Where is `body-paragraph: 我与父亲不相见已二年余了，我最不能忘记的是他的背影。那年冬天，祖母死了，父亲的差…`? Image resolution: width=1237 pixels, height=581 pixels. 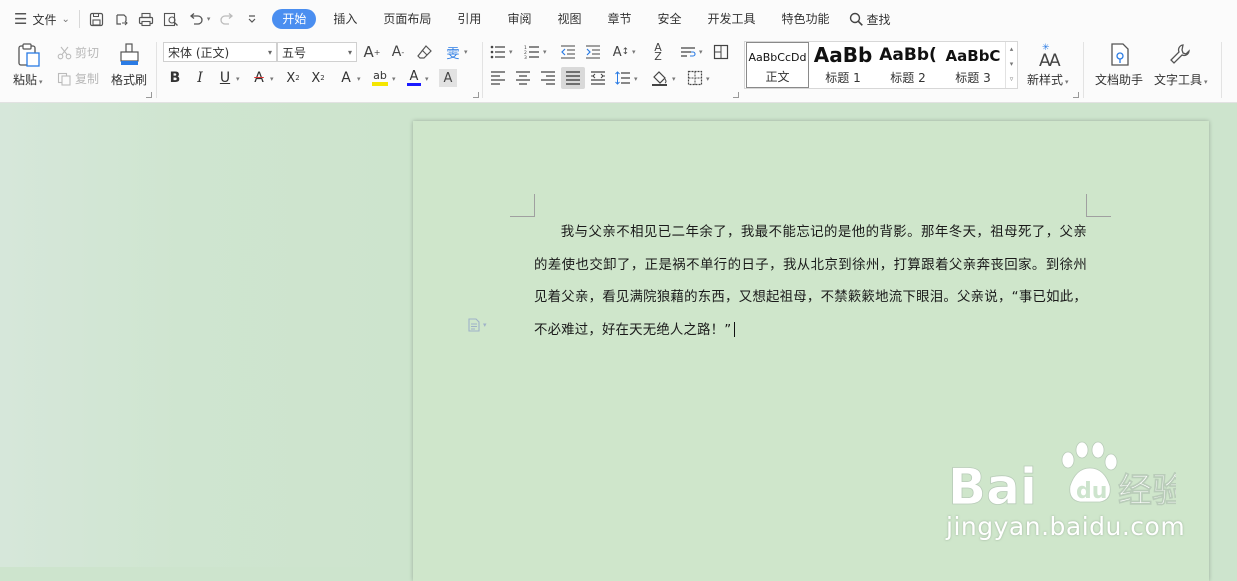
body-paragraph: 我与父亲不相见已二年余了，我最不能忘记的是他的背影。那年冬天，祖母死了，父亲的差… is located at coordinates (810, 282).